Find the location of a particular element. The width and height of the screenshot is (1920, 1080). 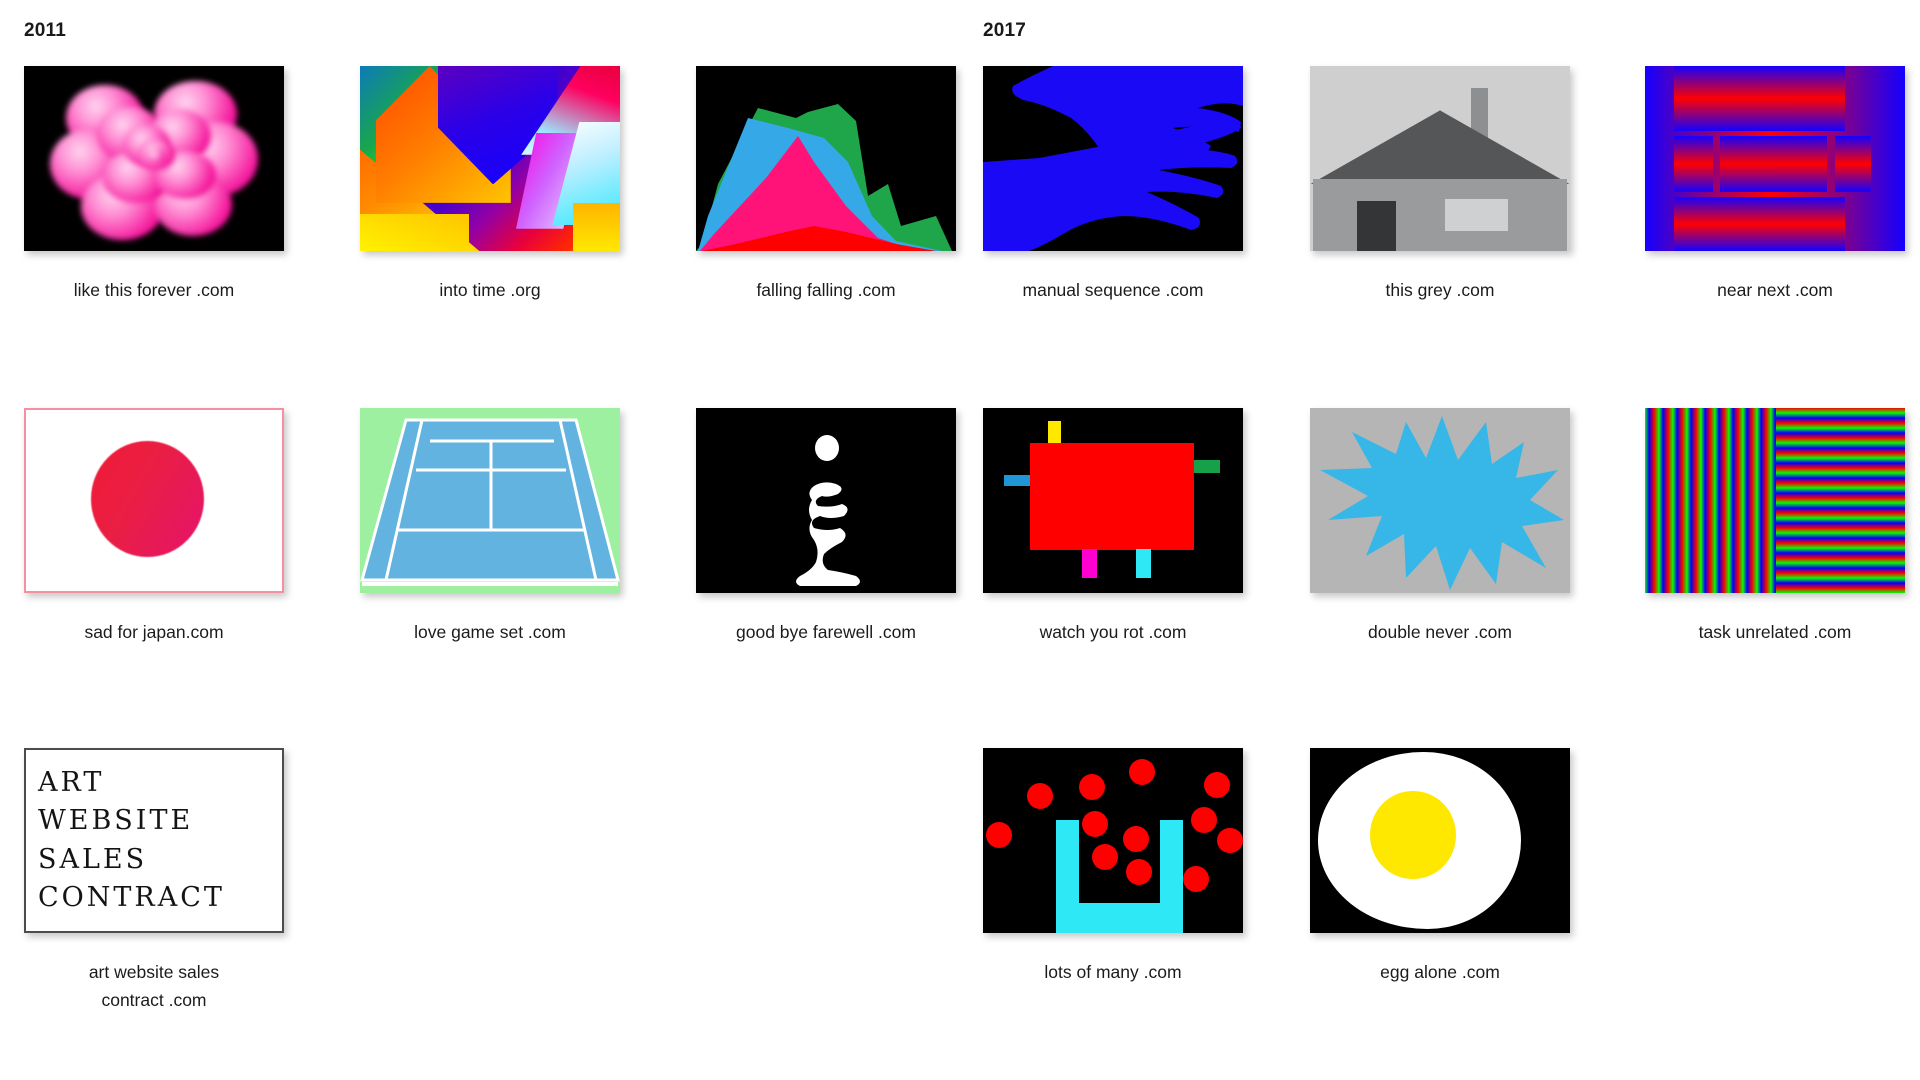

artwork-caption: manual sequence .com is located at coordinates (1113, 290).